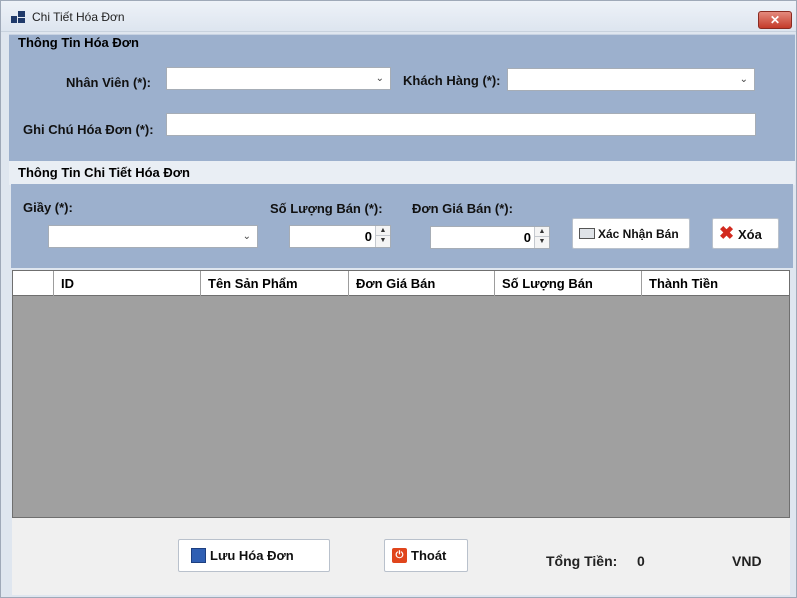 The image size is (797, 598). I want to click on confirm-sale-label: Xác Nhận Bán, so click(638, 234).